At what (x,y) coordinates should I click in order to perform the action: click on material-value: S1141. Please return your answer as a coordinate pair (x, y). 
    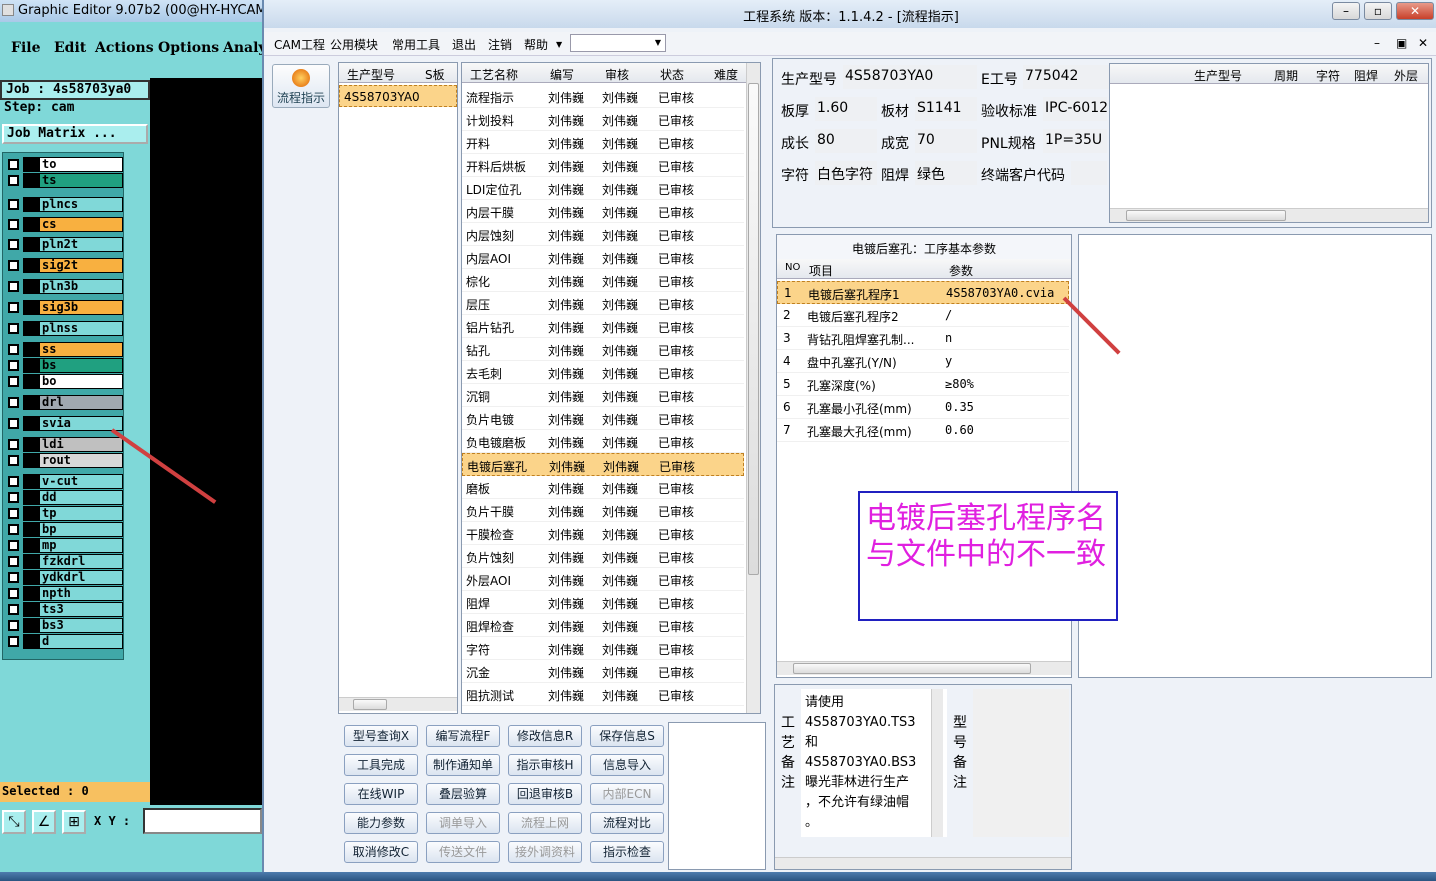
    Looking at the image, I should click on (946, 109).